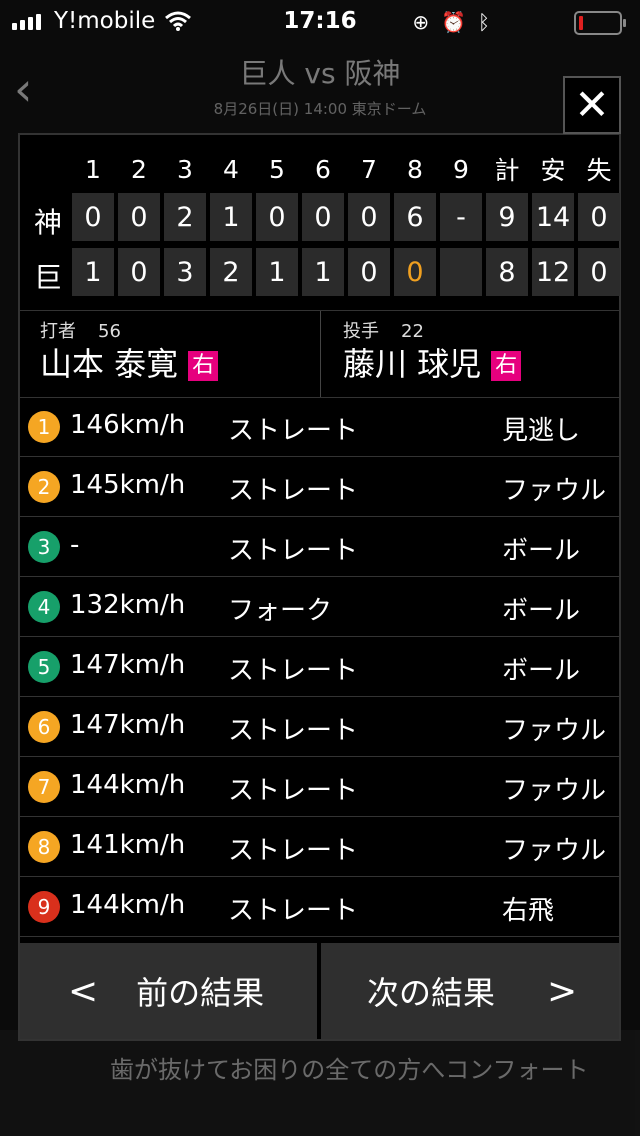 This screenshot has width=640, height=1136. I want to click on matchup-panel: 打者 56 山本 泰寛右 投手 22 藤川 球児右, so click(319, 354).